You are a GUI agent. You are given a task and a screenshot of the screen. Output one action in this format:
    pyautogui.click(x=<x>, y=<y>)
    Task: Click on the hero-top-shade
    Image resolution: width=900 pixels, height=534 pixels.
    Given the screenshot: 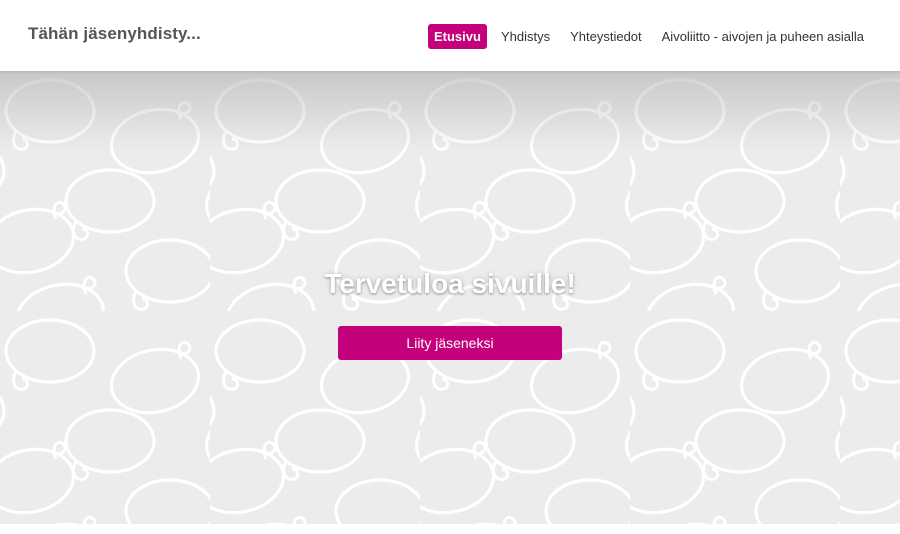 What is the action you would take?
    pyautogui.click(x=450, y=111)
    